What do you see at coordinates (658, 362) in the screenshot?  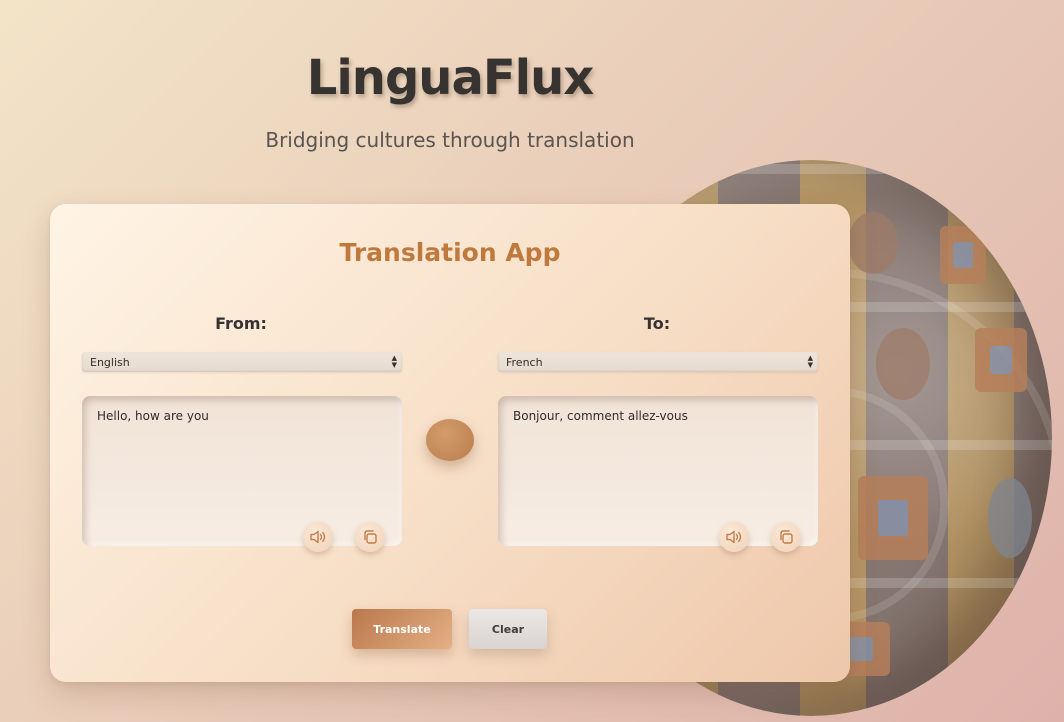 I see `target-language-select: French ▲ ▼` at bounding box center [658, 362].